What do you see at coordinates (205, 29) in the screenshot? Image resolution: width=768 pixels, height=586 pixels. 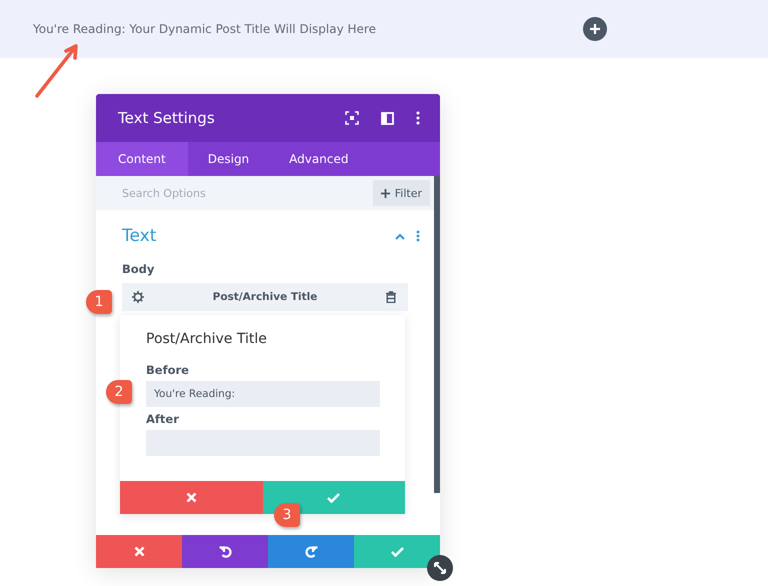 I see `preview-text: You're Reading: Your Dynamic Post Title Will Display Here` at bounding box center [205, 29].